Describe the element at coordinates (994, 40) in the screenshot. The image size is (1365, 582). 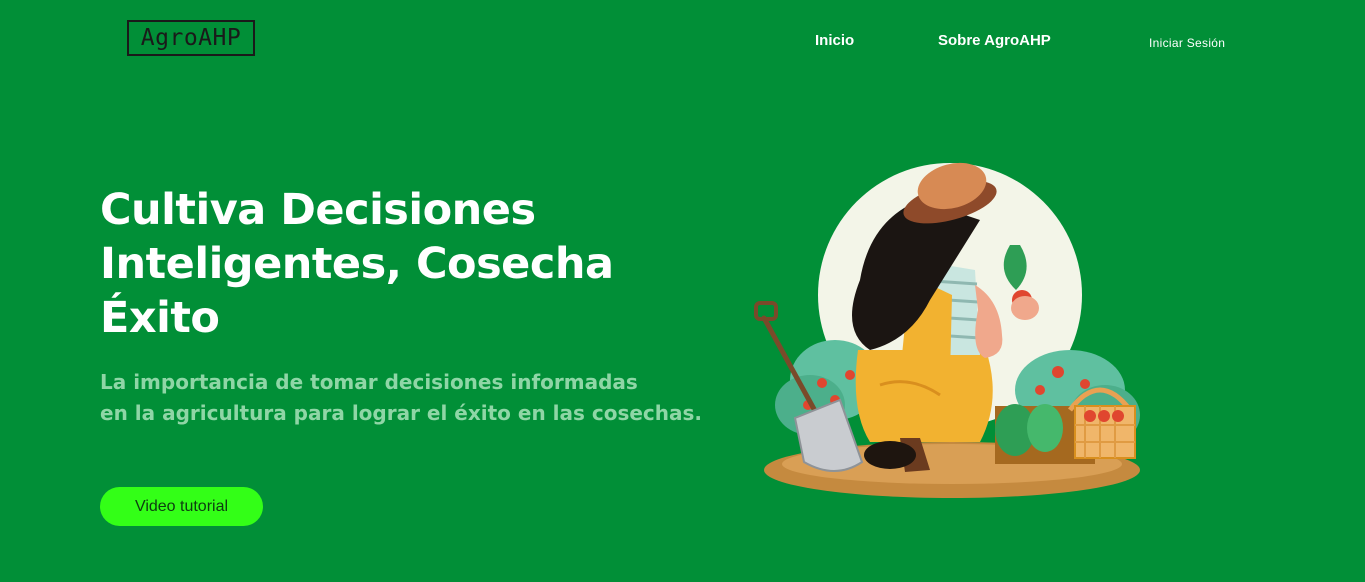
I see `nav-link-sobre-agroahp: Sobre AgroAHP` at that location.